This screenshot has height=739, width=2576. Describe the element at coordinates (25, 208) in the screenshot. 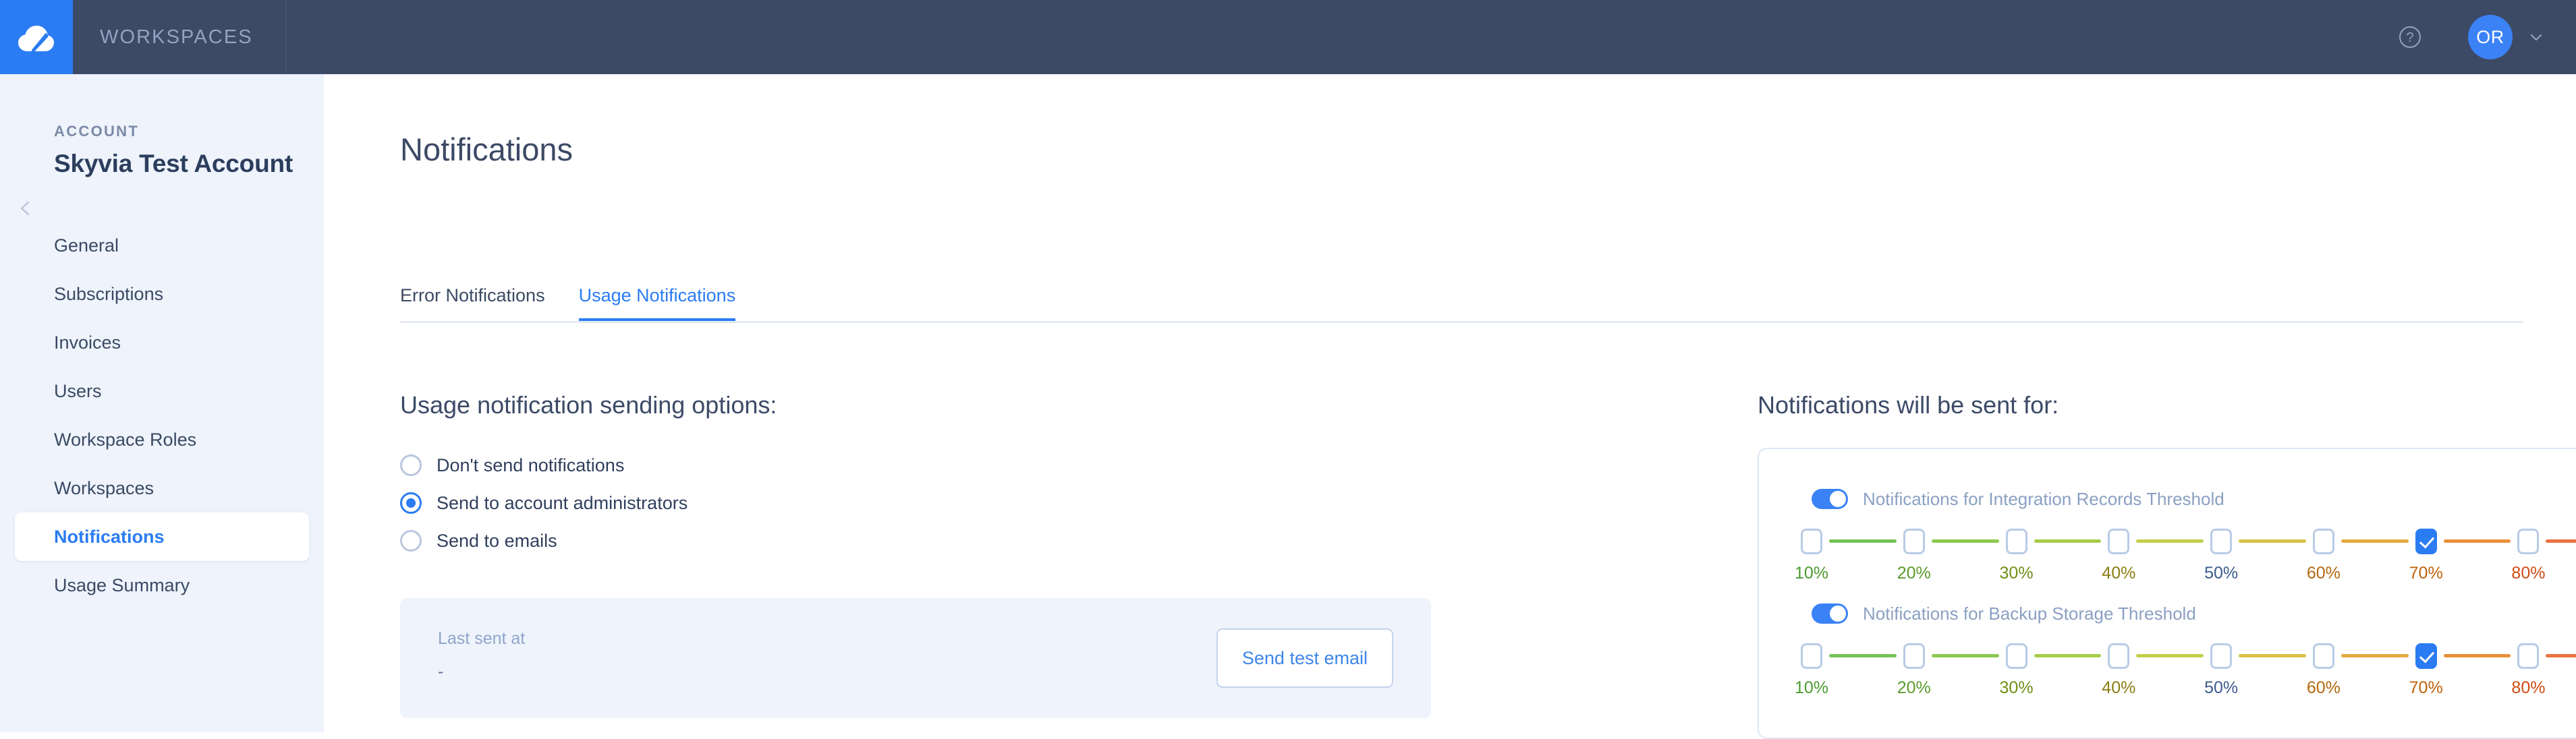

I see `chevron-left-icon` at that location.